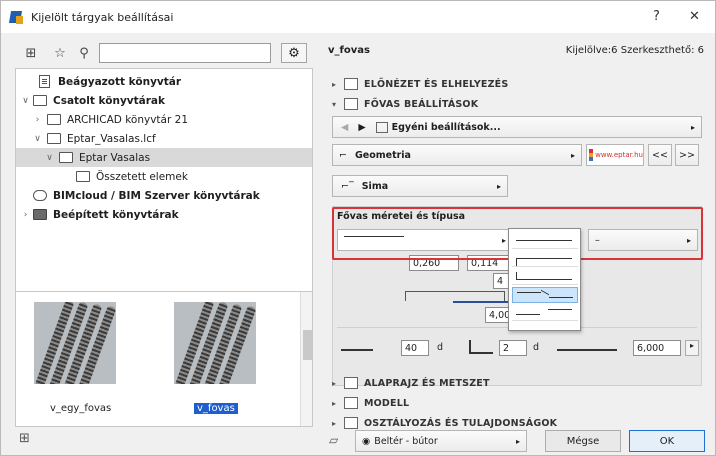  What do you see at coordinates (692, 348) in the screenshot?
I see `total-length-arrow: ▸` at bounding box center [692, 348].